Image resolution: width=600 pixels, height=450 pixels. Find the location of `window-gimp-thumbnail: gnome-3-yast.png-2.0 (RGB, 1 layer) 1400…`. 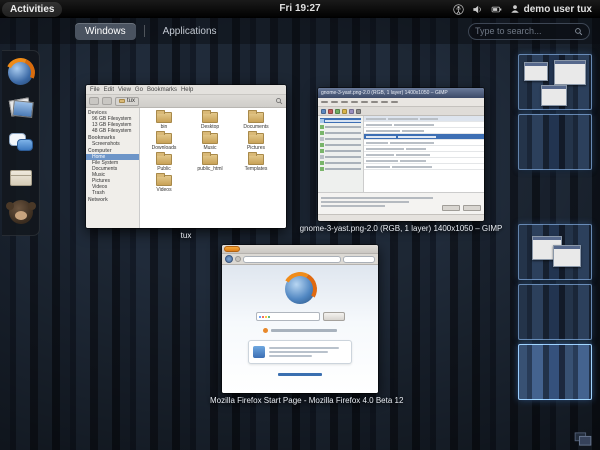

window-gimp-thumbnail: gnome-3-yast.png-2.0 (RGB, 1 layer) 1400… is located at coordinates (401, 154).